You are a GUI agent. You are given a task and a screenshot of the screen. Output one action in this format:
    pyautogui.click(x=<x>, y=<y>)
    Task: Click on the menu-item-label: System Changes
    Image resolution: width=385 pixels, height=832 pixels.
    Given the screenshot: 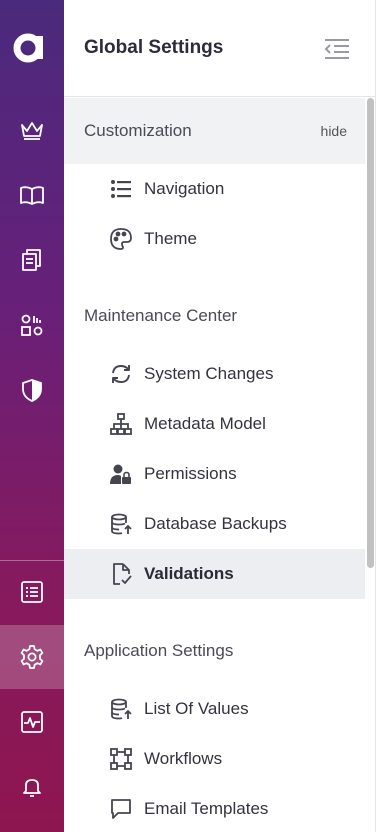 What is the action you would take?
    pyautogui.click(x=209, y=373)
    